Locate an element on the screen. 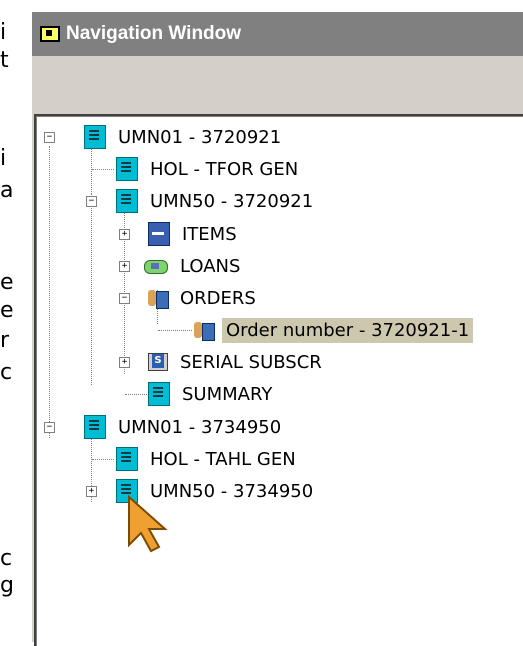 The width and height of the screenshot is (523, 646). background-text-char: r is located at coordinates (5, 340).